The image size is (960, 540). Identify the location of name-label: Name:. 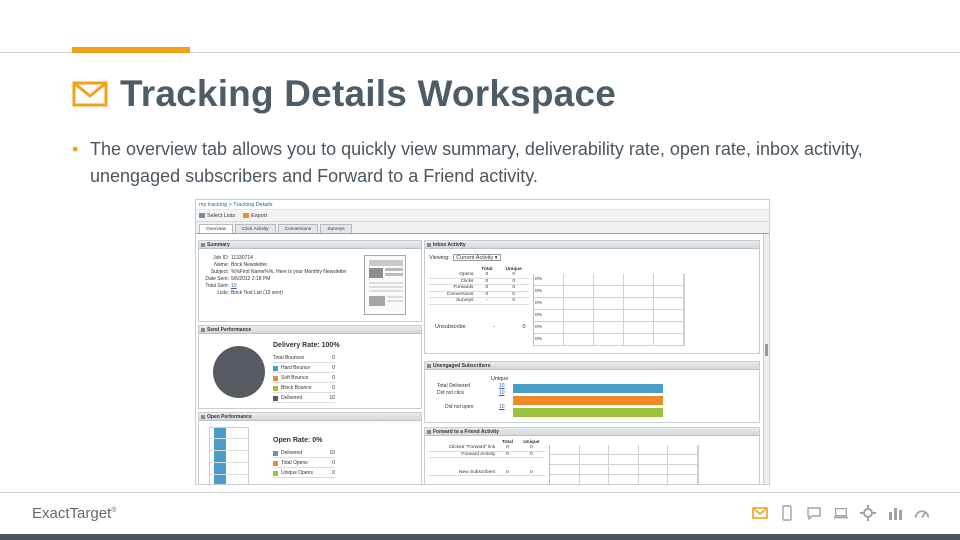
(221, 265).